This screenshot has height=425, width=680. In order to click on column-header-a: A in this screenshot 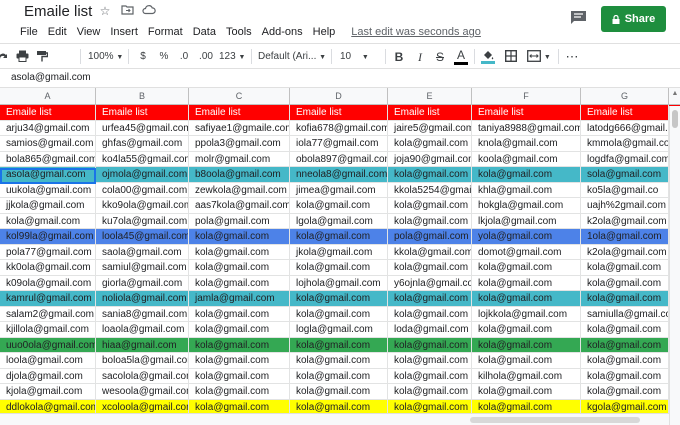, I will do `click(48, 96)`.